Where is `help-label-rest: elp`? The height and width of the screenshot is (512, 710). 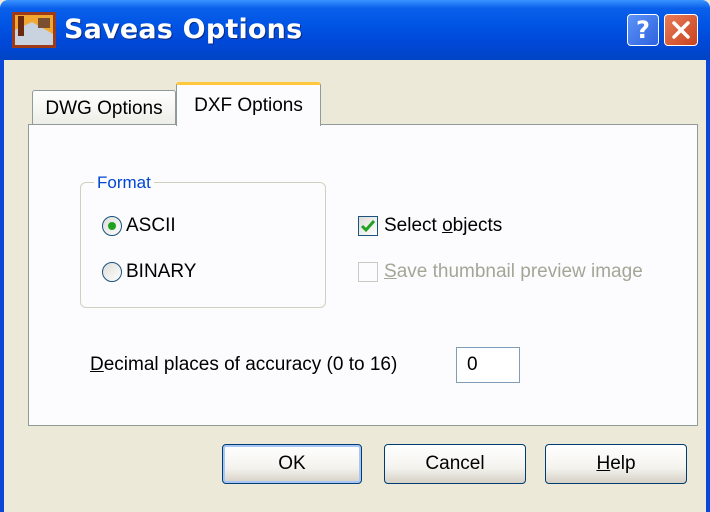 help-label-rest: elp is located at coordinates (623, 463).